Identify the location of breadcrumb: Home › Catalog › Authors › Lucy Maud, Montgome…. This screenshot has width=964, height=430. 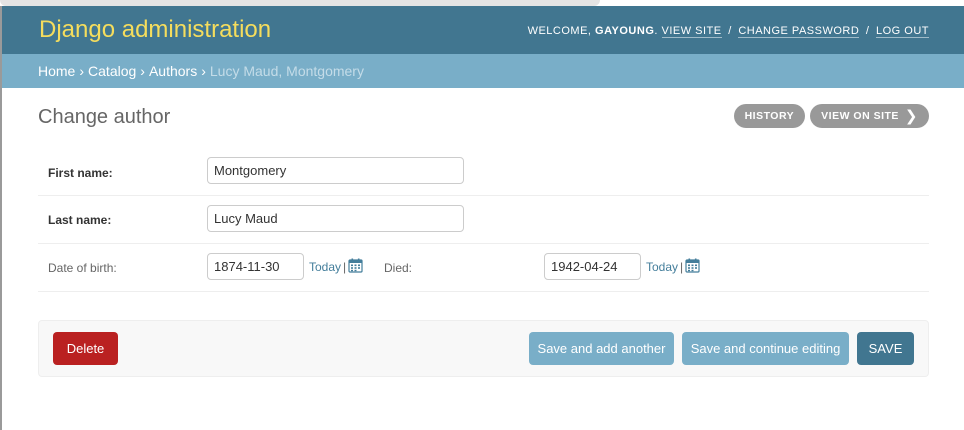
(483, 71).